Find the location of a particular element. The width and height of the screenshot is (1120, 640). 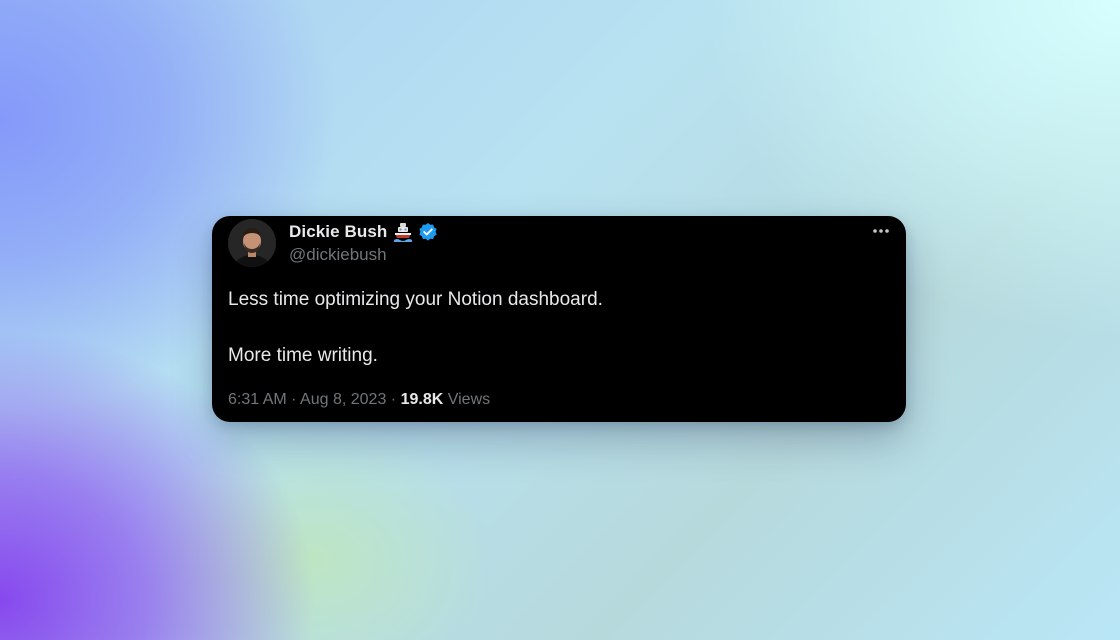

author-name-row: Dickie Bush is located at coordinates (363, 232).